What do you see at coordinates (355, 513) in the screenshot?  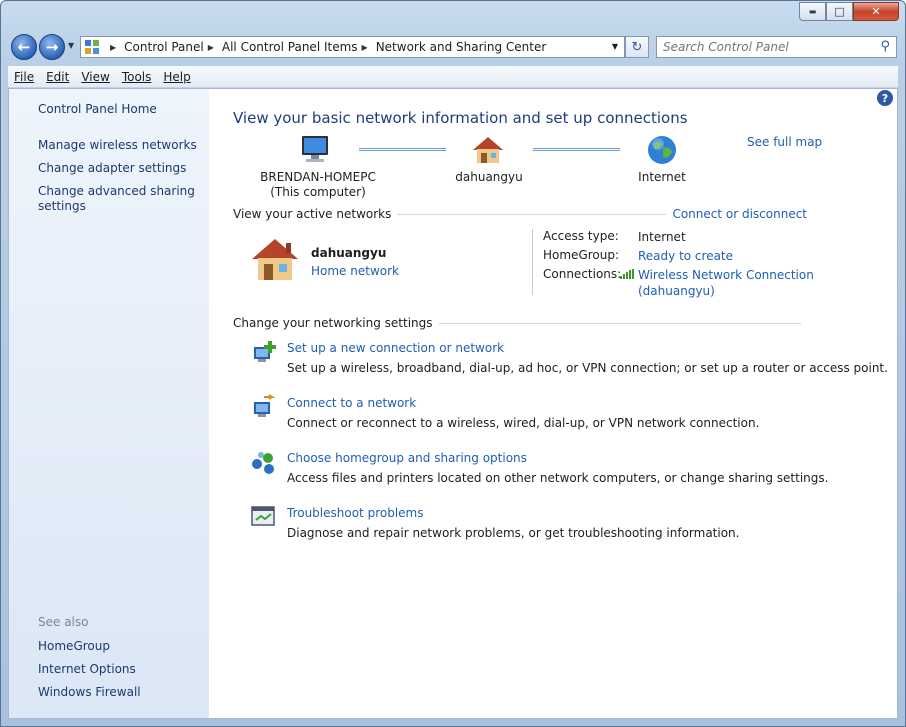 I see `task-troubleshoot-link: Troubleshoot problems` at bounding box center [355, 513].